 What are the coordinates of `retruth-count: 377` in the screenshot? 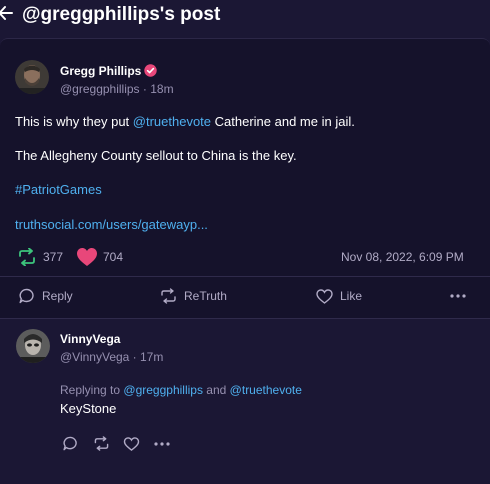 It's located at (40, 257).